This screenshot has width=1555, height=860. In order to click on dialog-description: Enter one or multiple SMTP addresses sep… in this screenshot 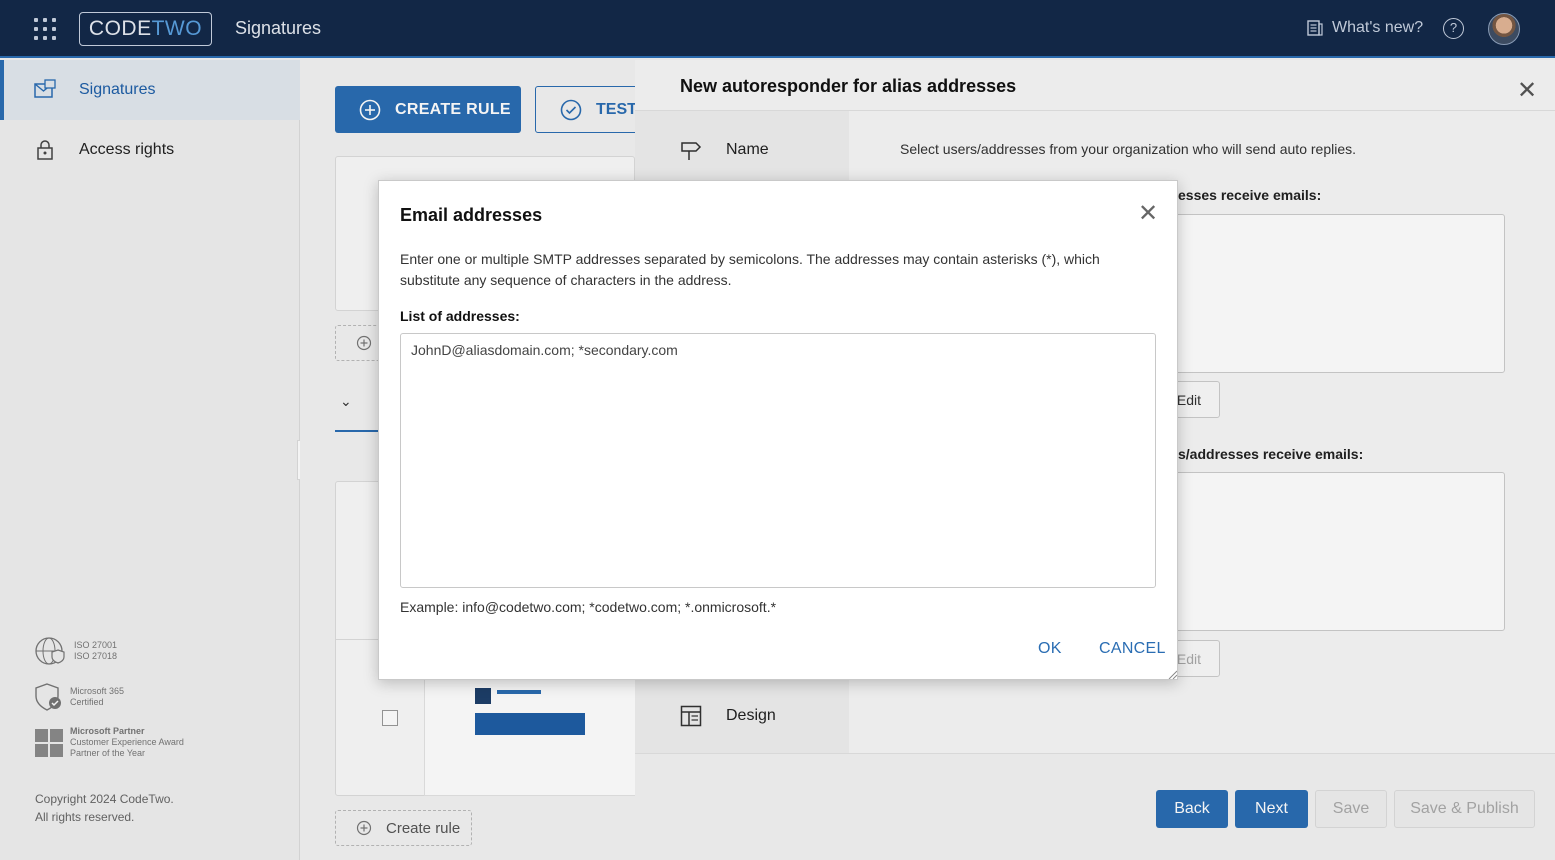, I will do `click(750, 269)`.